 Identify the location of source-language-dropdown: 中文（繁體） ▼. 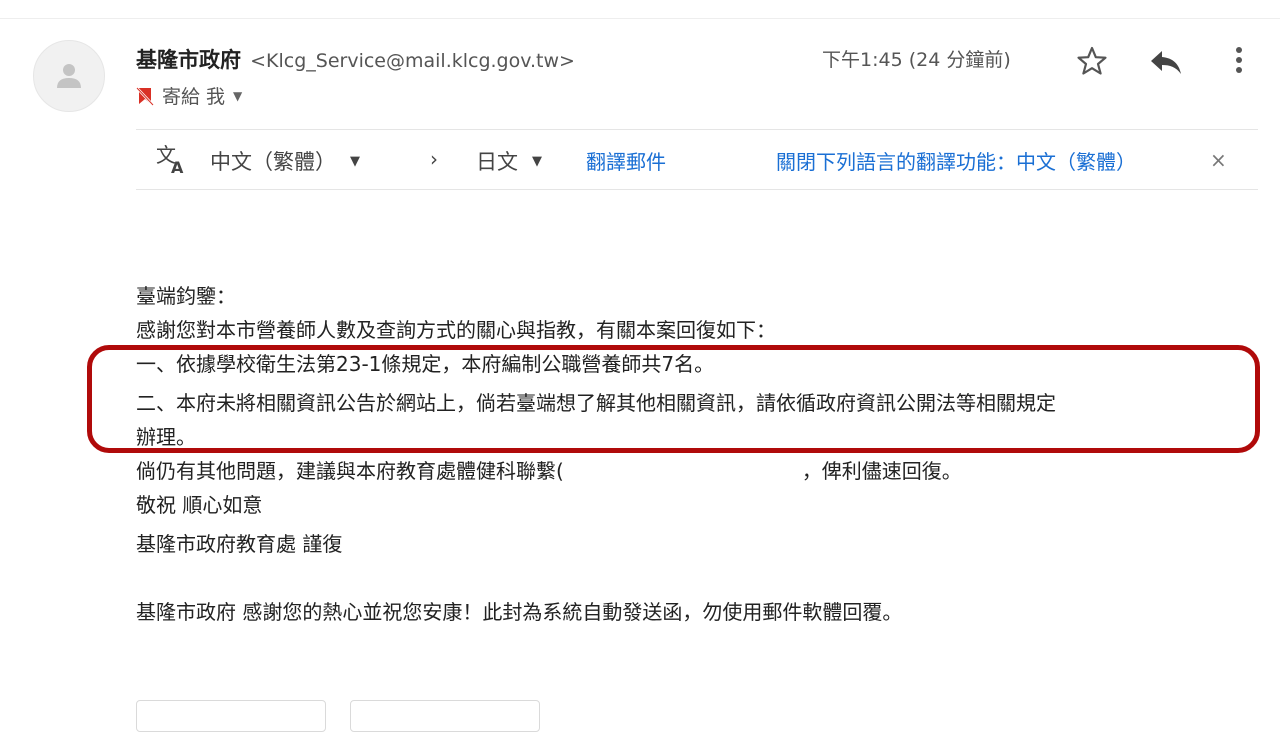
(285, 161).